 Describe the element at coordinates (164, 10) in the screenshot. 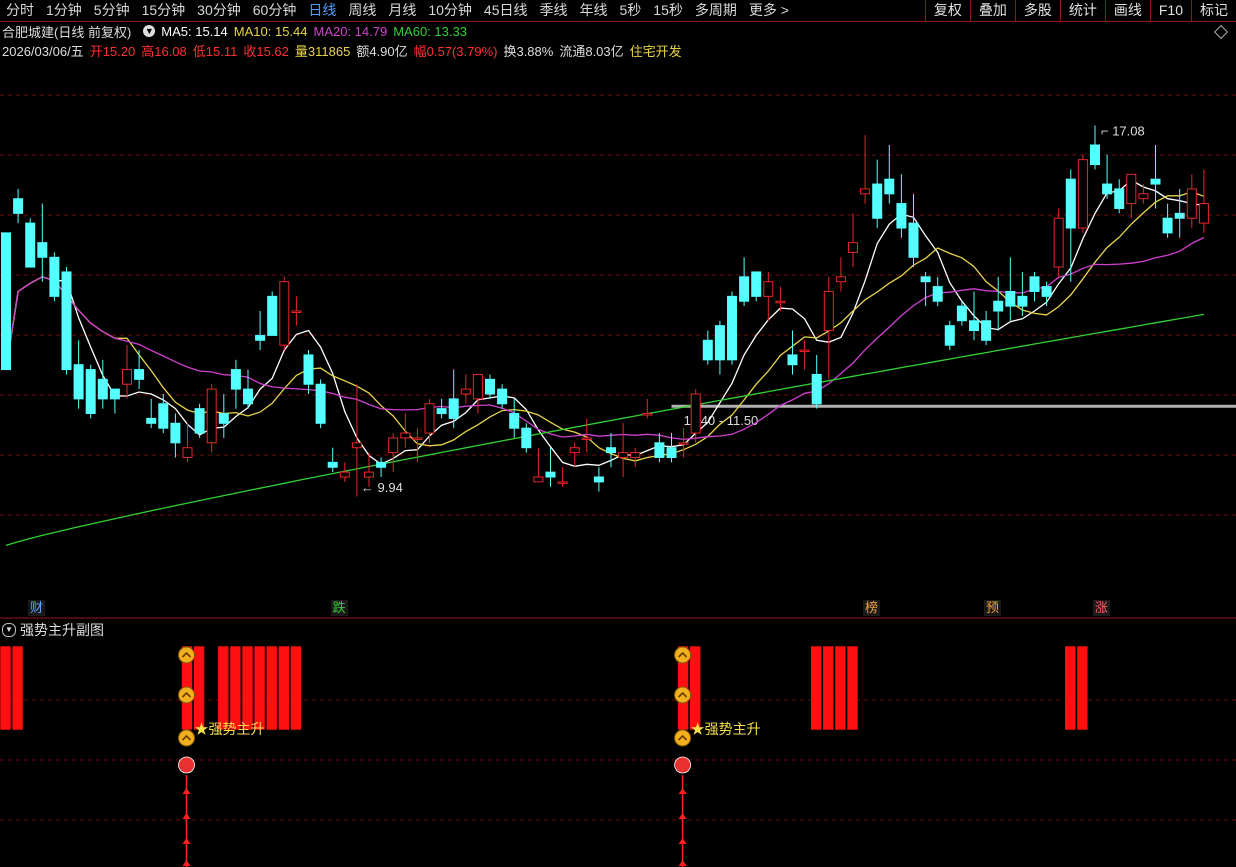

I see `period-tab-3: 15分钟` at that location.